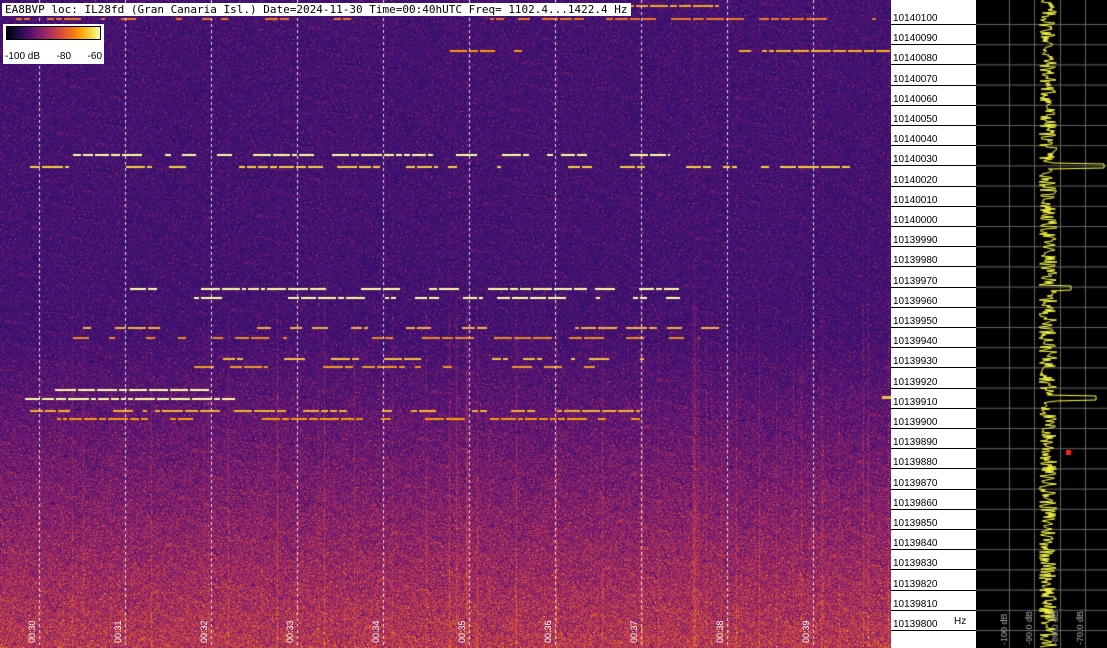  Describe the element at coordinates (915, 422) in the screenshot. I see `frequency-label: 10139900` at that location.